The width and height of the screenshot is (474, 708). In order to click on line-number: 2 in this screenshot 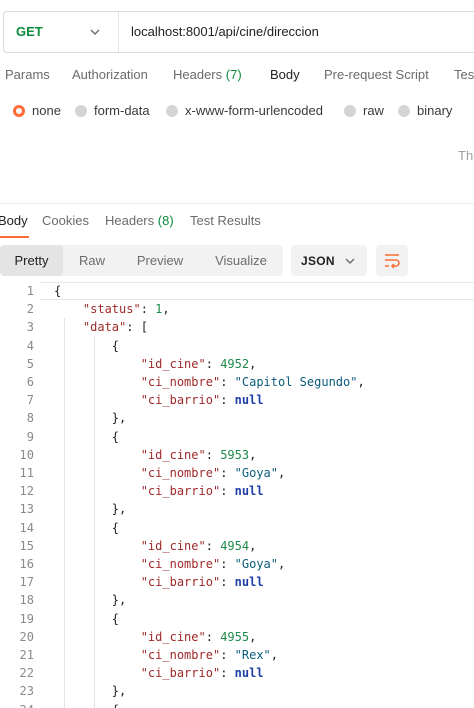, I will do `click(30, 309)`.